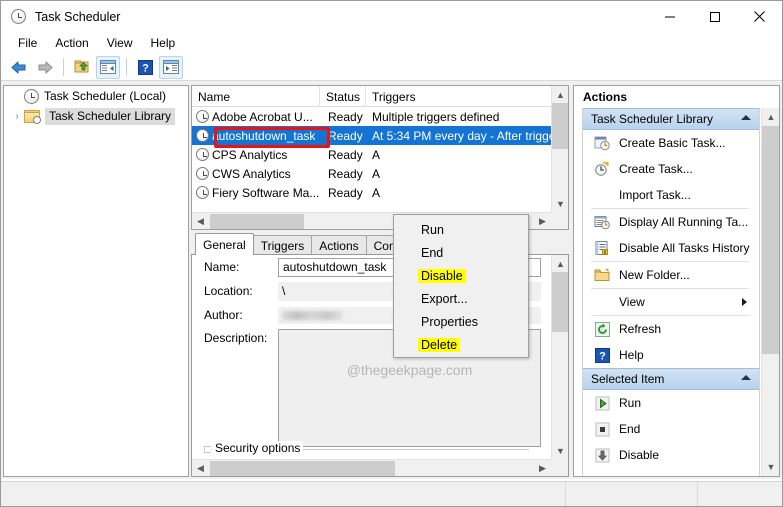 This screenshot has width=783, height=507. Describe the element at coordinates (461, 252) in the screenshot. I see `context-menu-item-end: End` at that location.